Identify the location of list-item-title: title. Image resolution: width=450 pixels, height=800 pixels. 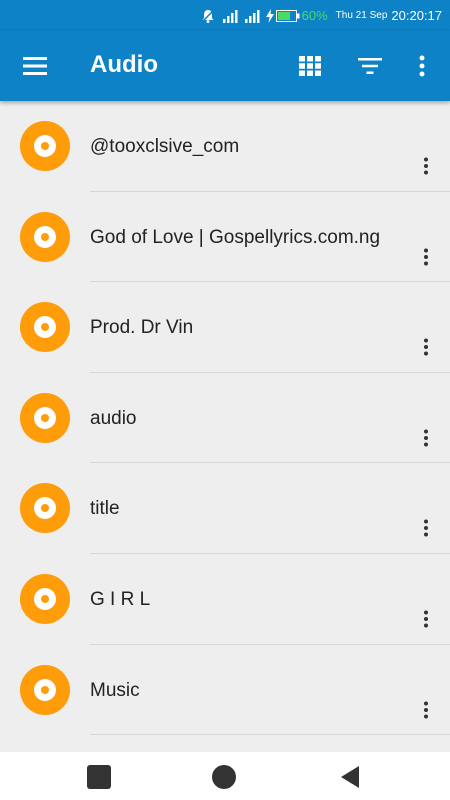
(105, 509).